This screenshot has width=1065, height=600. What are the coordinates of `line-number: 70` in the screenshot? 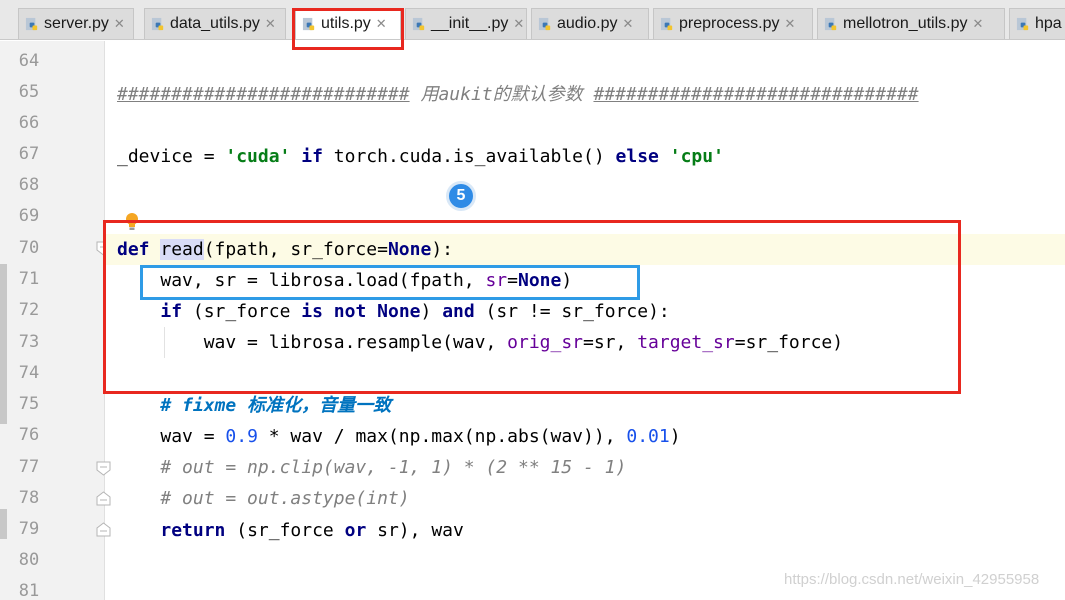 It's located at (29, 248).